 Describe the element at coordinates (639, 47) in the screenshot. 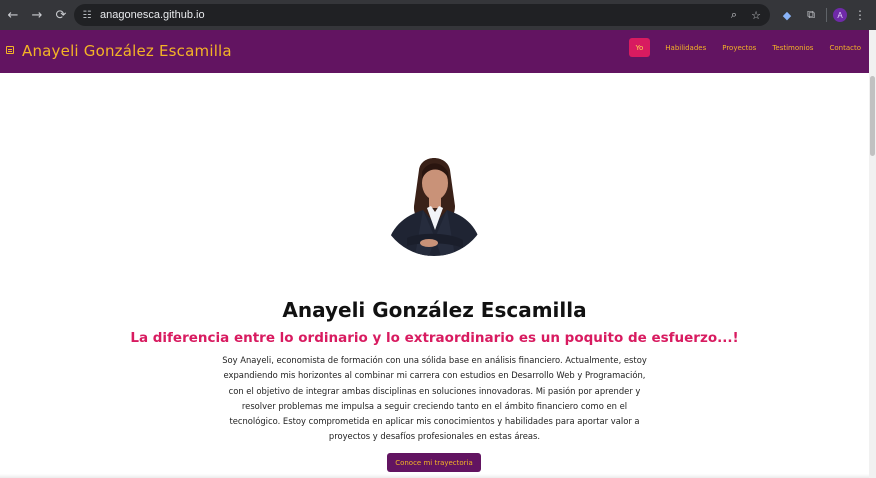

I see `nav-item-yo: Yo` at that location.